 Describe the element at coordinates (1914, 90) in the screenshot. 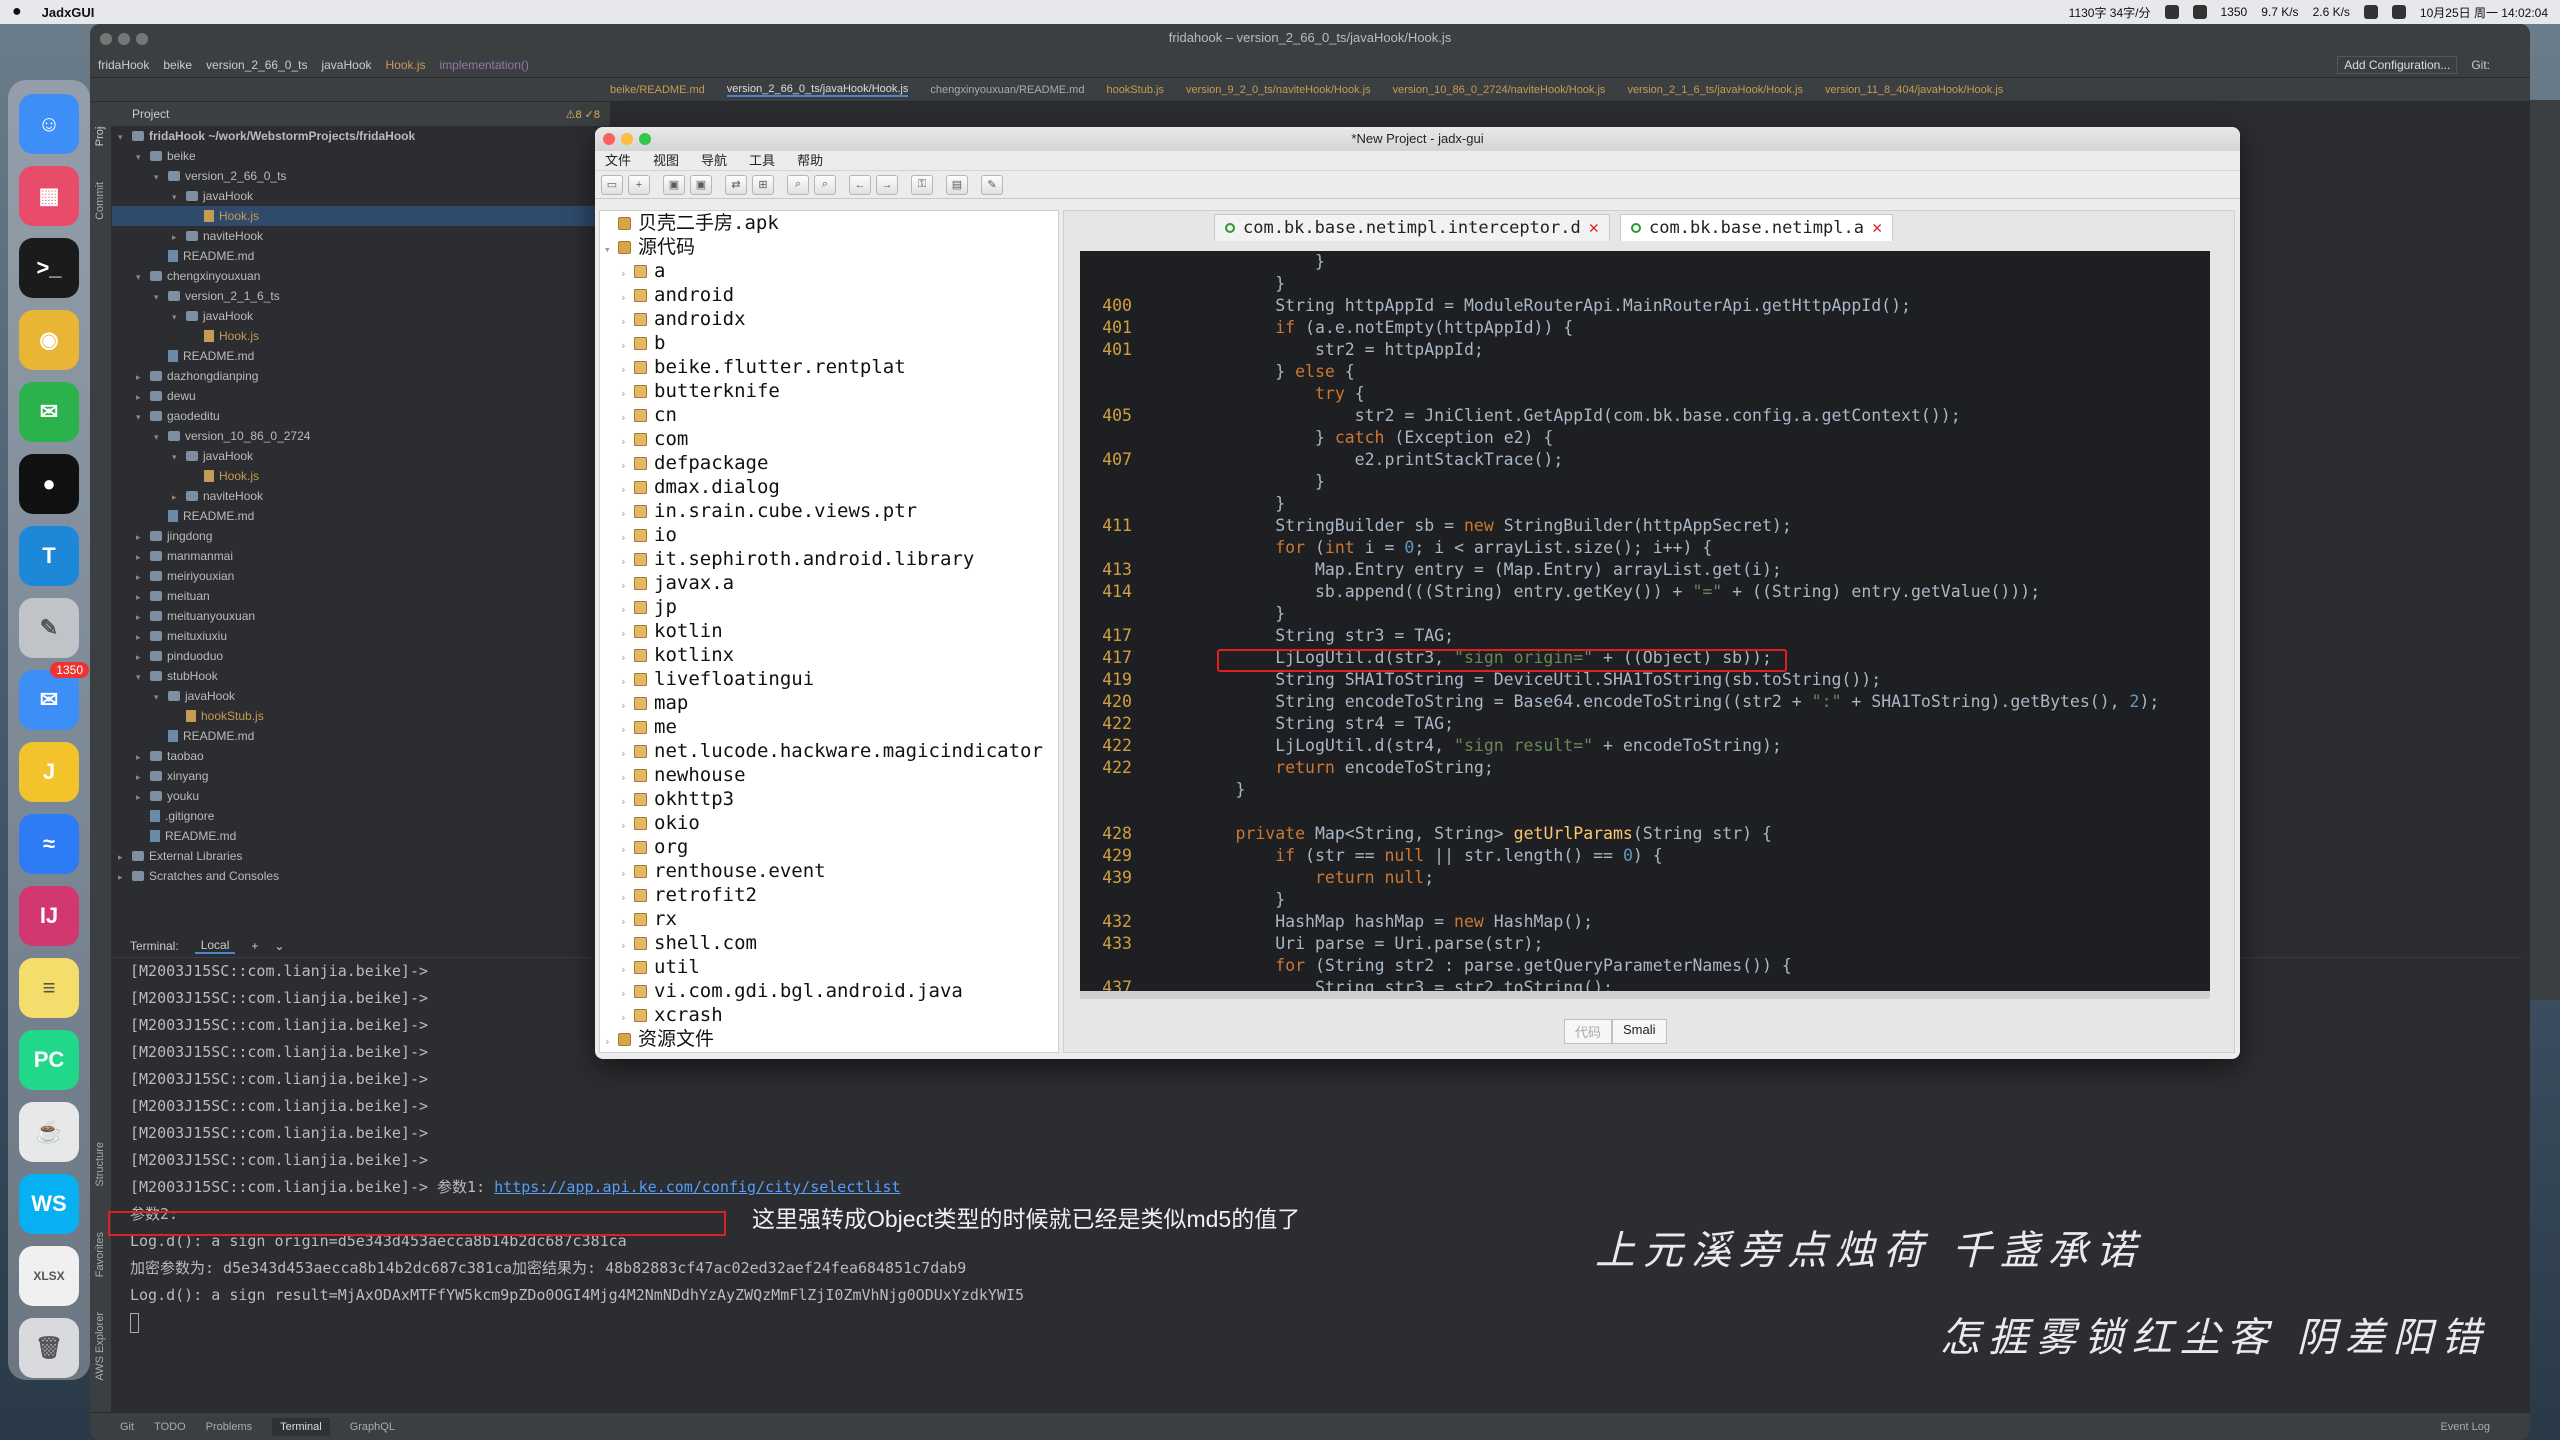

I see `editor-tab: version_11_8_404/javaHook/Hook.js` at that location.